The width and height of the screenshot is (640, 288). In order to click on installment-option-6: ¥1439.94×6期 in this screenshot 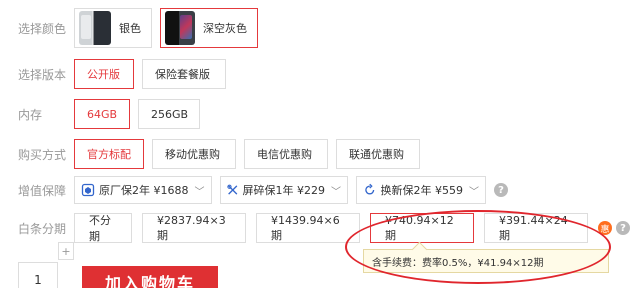, I will do `click(308, 228)`.